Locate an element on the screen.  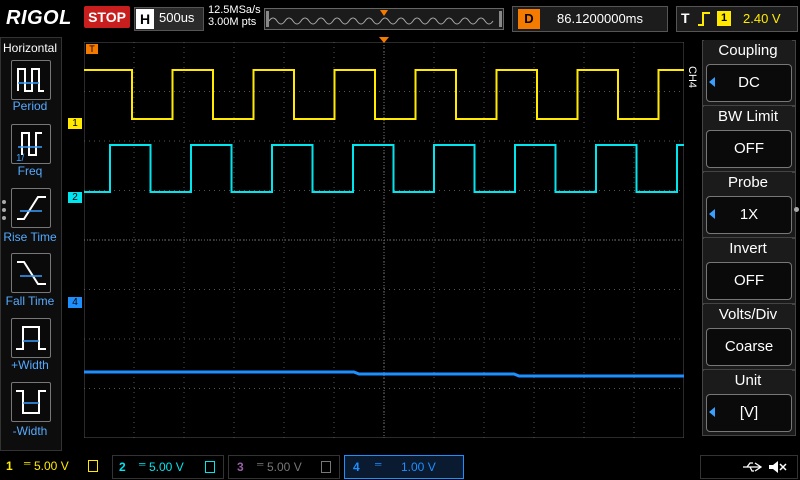
ch2-status: 2 ═ 5.00 V is located at coordinates (168, 467).